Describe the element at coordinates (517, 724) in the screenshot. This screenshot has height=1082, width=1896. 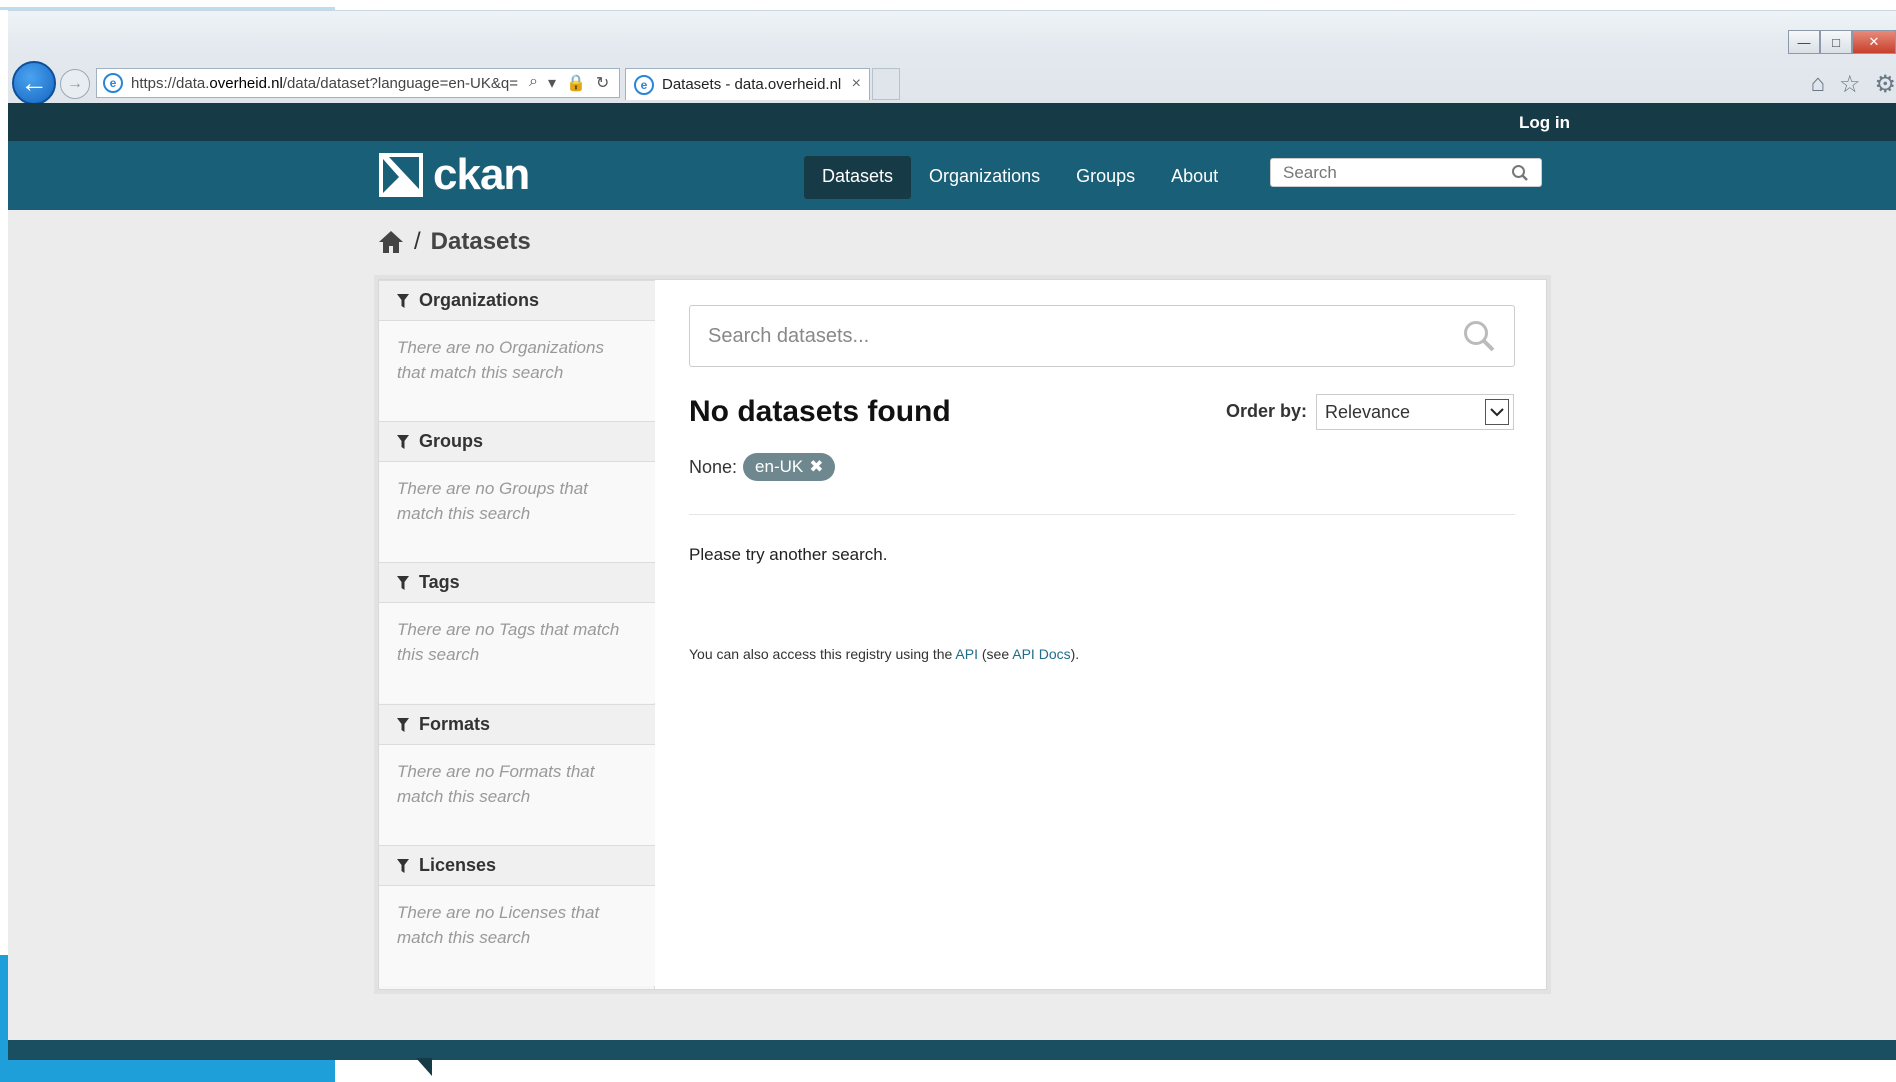
I see `facet-heading: Formats` at that location.